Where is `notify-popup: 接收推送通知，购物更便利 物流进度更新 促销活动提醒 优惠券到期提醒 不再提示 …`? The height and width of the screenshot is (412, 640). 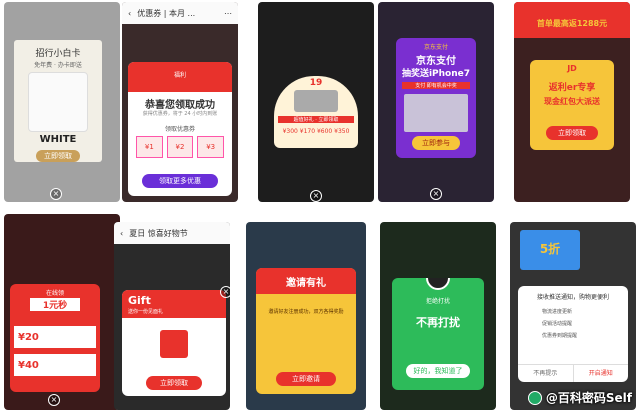
notify-popup: 接收推送通知，购物更便利 物流进度更新 促销活动提醒 优惠券到期提醒 不再提示 … is located at coordinates (573, 334).